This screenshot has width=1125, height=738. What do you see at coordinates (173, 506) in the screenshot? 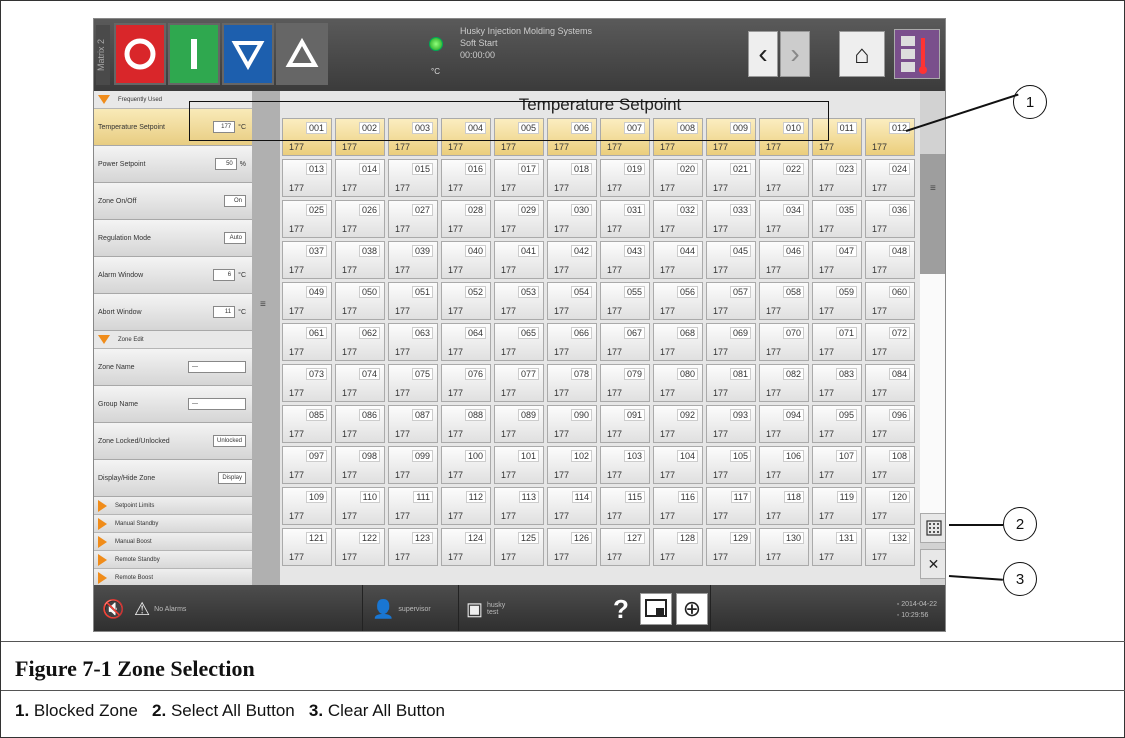
I see `section-collapsed: Setpoint Limits` at bounding box center [173, 506].